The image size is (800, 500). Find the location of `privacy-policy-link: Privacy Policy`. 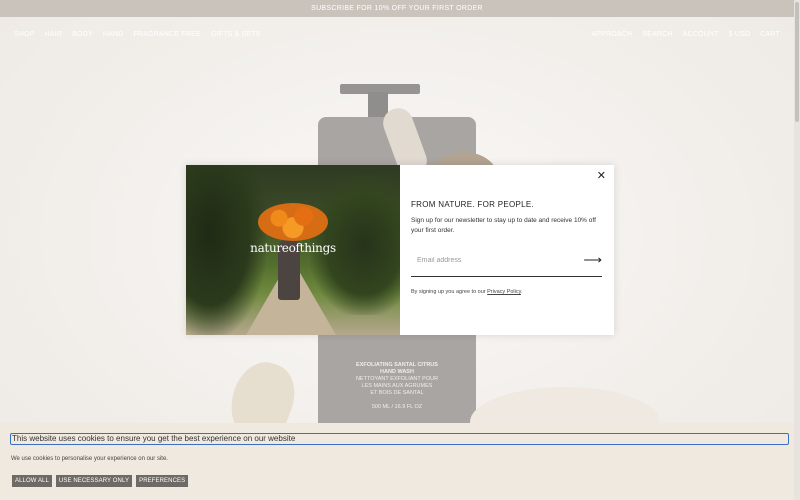

privacy-policy-link: Privacy Policy is located at coordinates (504, 292).